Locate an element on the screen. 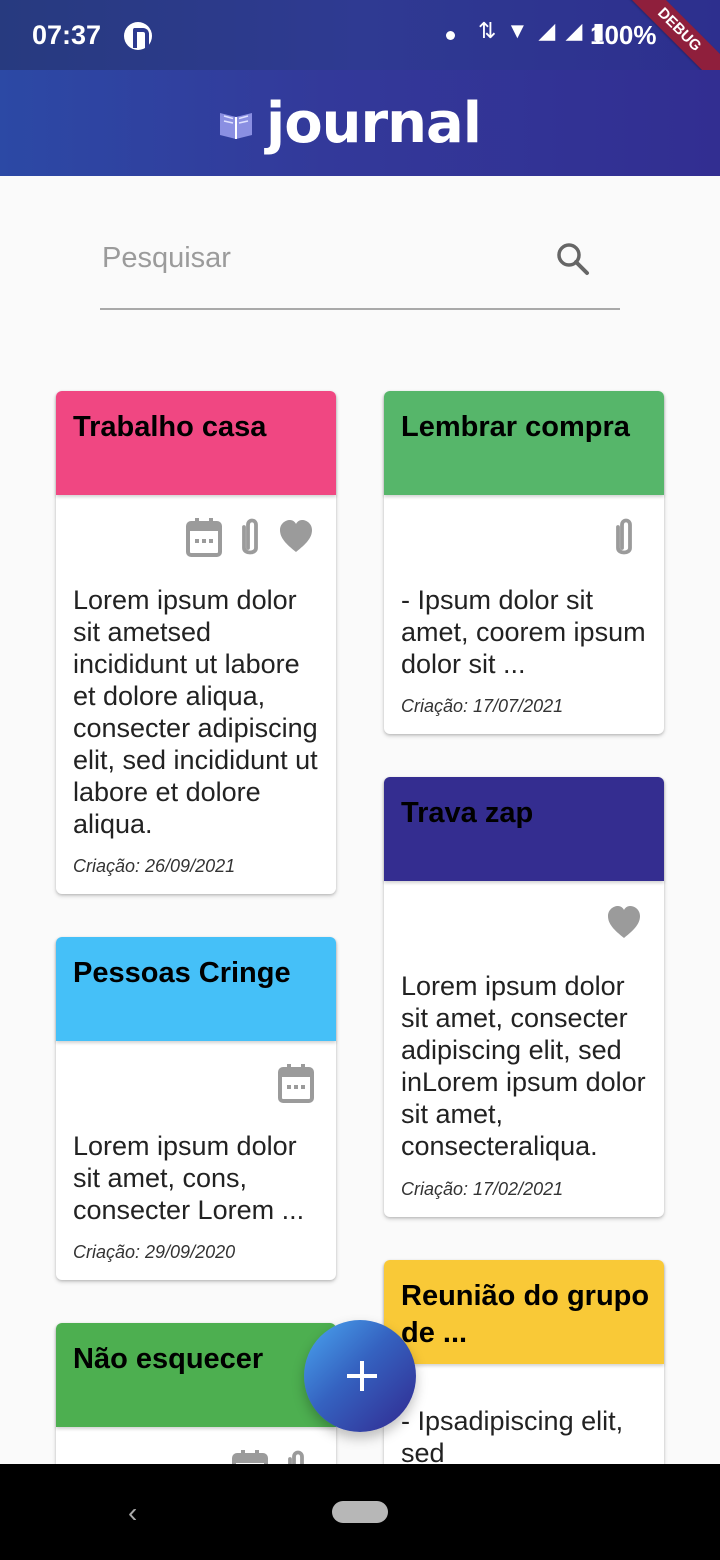 The width and height of the screenshot is (720, 1560). search-icon is located at coordinates (572, 258).